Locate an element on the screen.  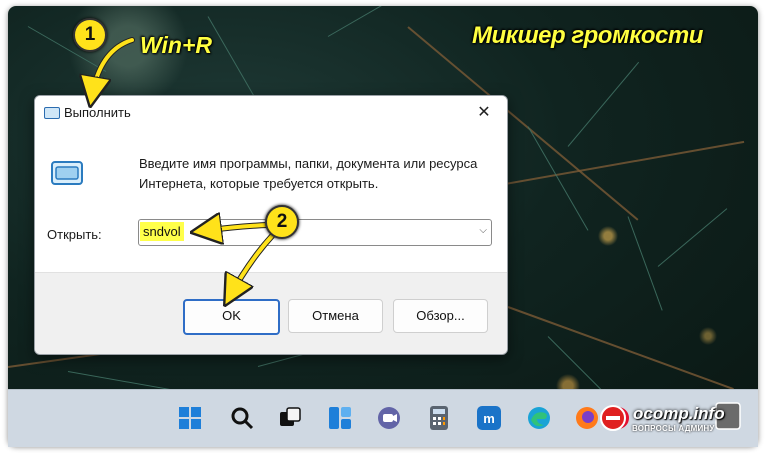
step-2-badge: 2 is located at coordinates (282, 222).